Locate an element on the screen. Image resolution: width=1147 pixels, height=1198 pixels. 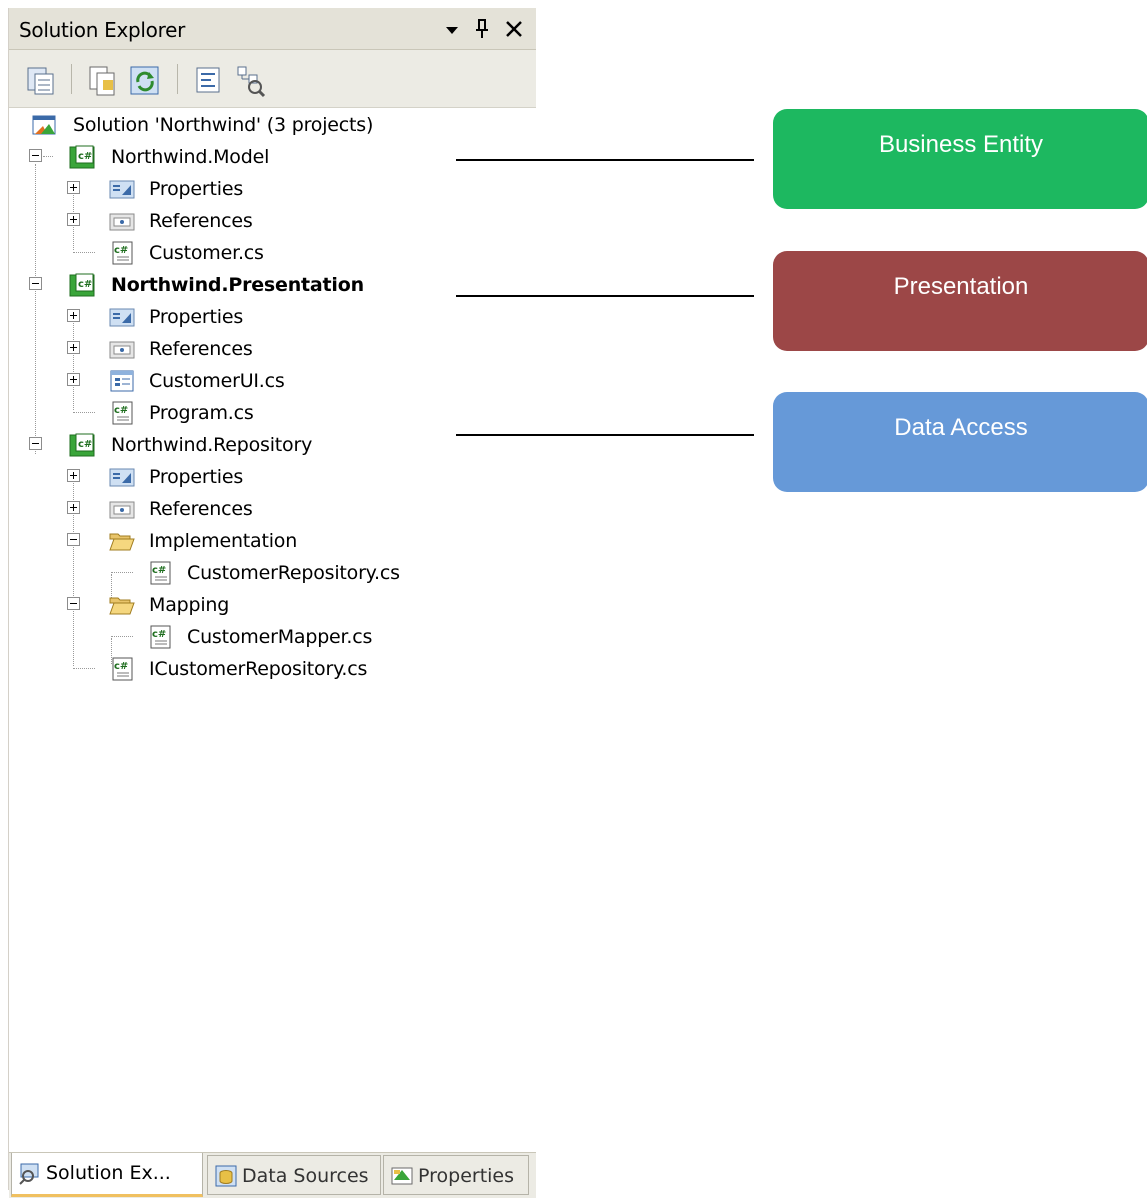
tree-item-project-model: c# Northwind.Model is located at coordinates (272, 157).